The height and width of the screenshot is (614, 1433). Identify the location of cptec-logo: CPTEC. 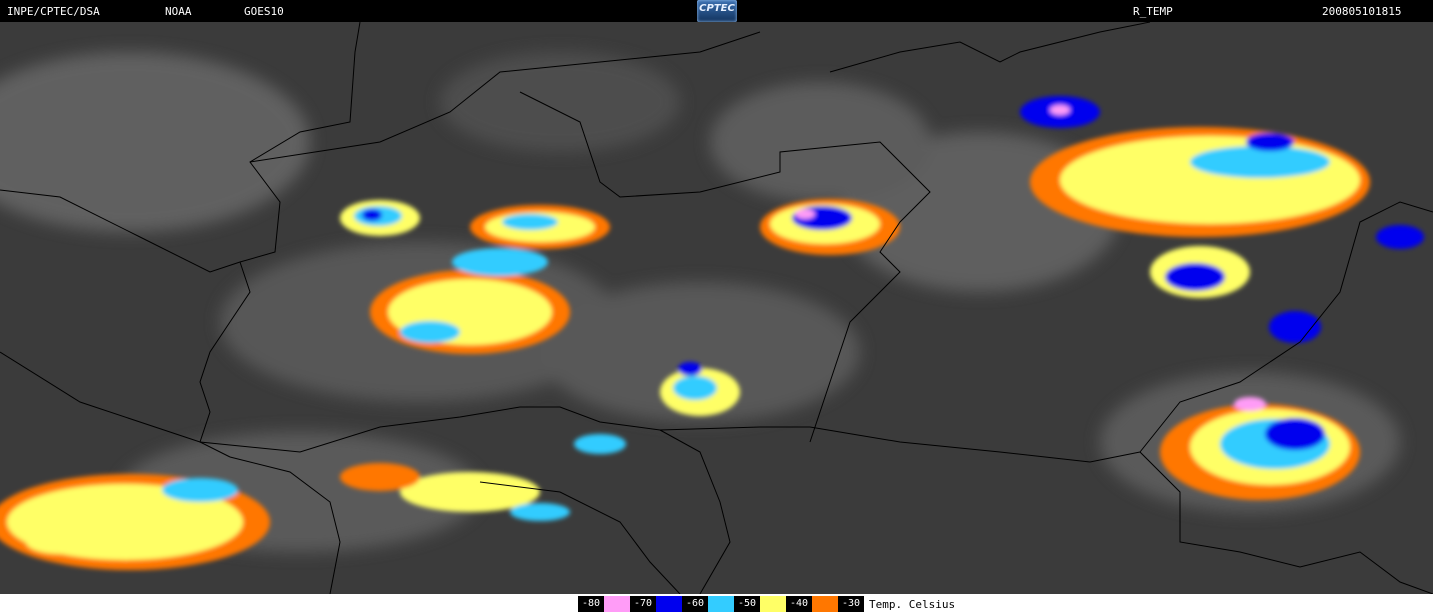
(717, 11).